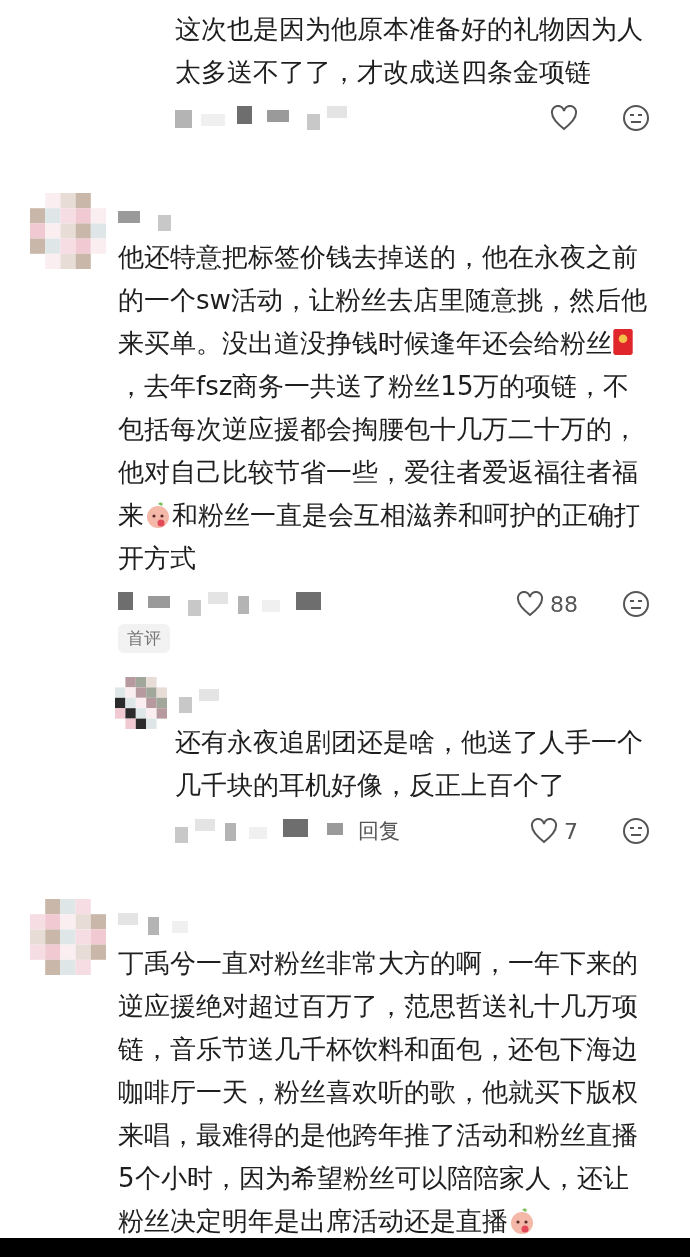 The height and width of the screenshot is (1257, 690). What do you see at coordinates (379, 831) in the screenshot?
I see `reply-link: 回复` at bounding box center [379, 831].